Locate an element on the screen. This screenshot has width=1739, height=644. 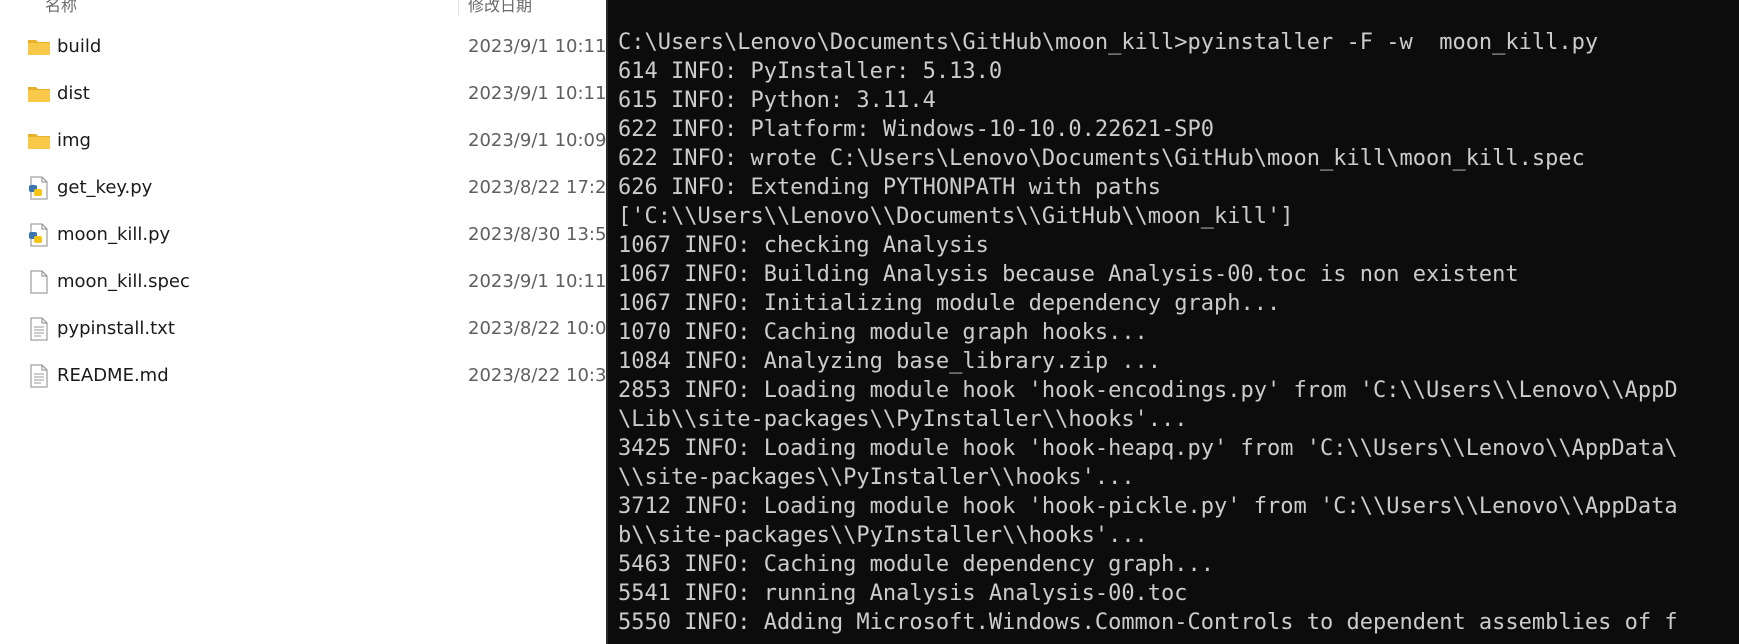
file-icon is located at coordinates (39, 282).